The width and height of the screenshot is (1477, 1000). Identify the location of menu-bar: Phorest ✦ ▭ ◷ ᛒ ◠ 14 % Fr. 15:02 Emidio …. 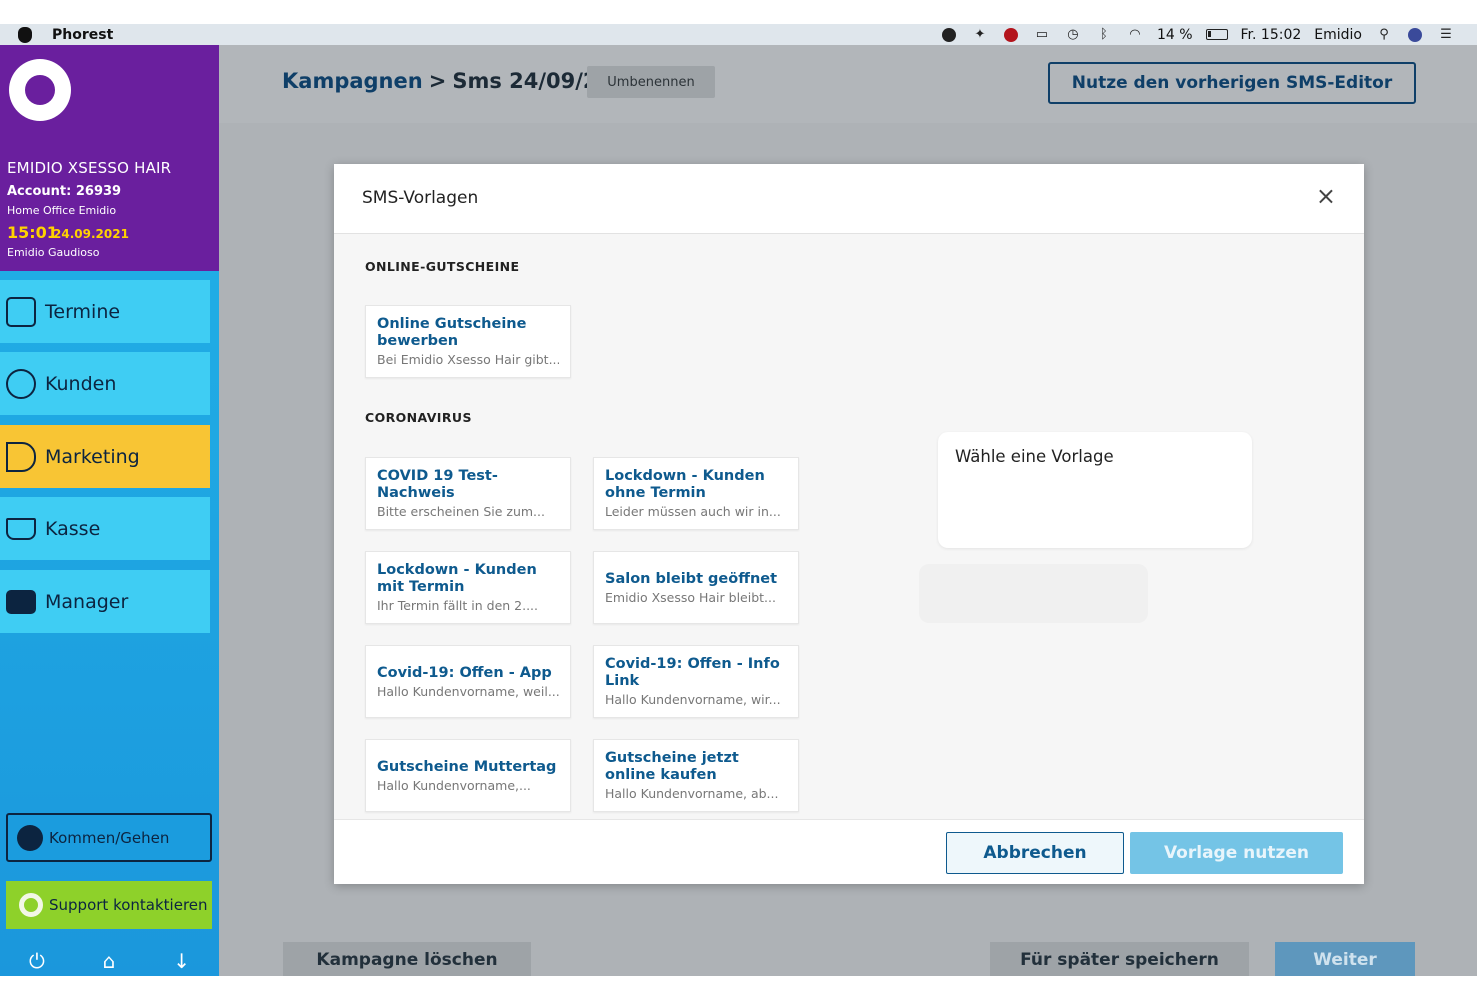
(738, 34).